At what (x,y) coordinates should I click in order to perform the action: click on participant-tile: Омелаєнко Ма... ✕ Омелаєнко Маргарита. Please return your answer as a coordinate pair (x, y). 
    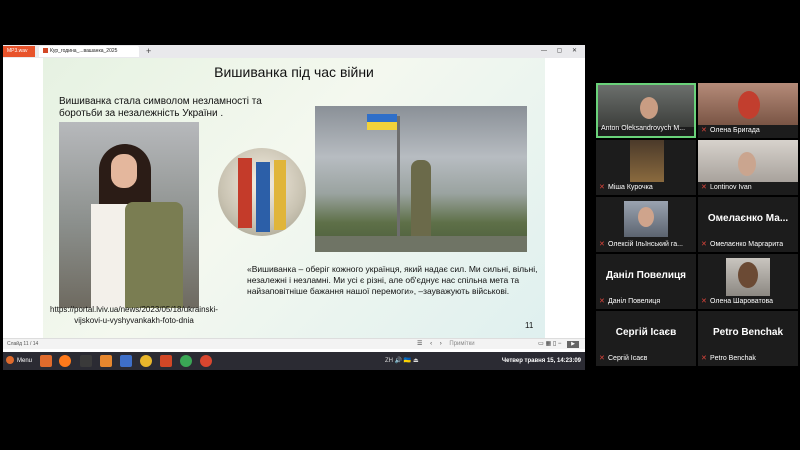
    Looking at the image, I should click on (748, 224).